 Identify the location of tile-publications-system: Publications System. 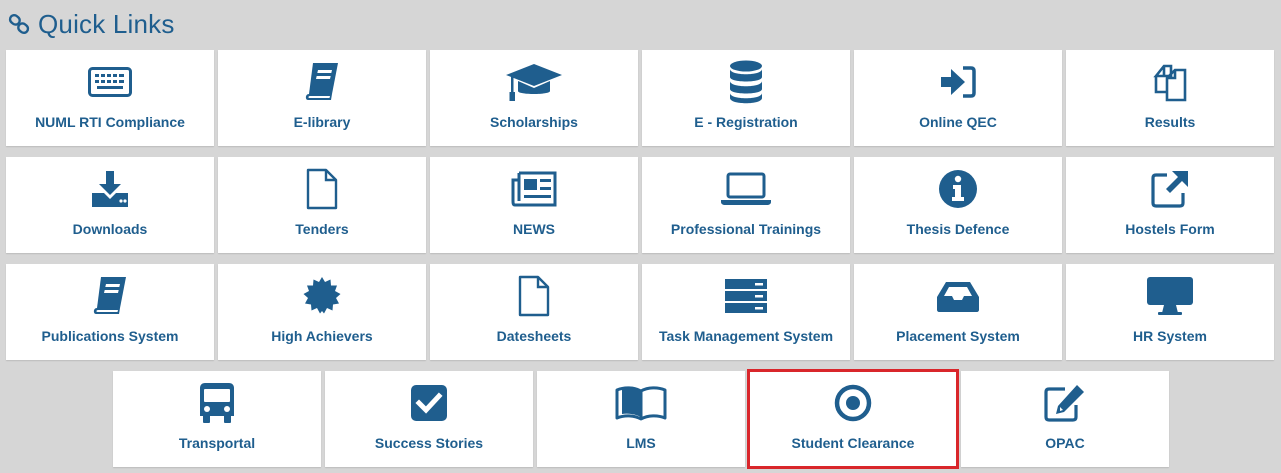
(110, 312).